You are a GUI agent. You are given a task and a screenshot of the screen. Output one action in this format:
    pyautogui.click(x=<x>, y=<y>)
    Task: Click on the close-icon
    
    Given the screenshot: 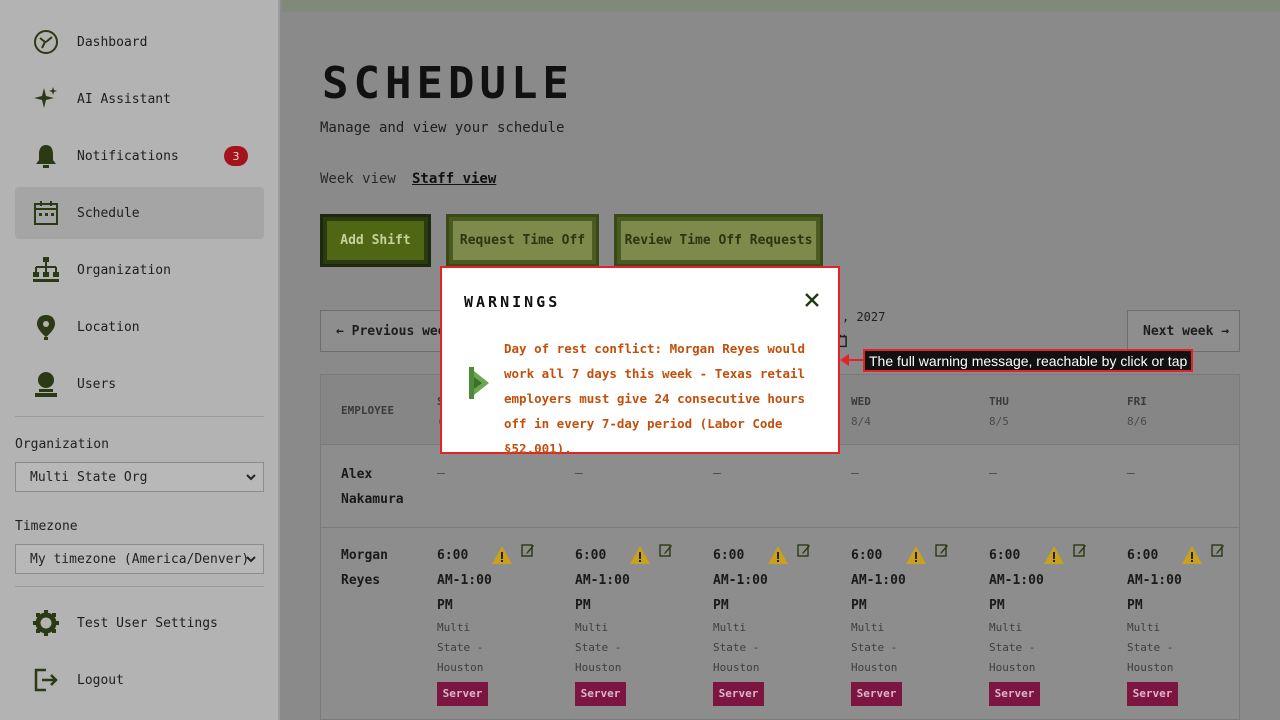 What is the action you would take?
    pyautogui.click(x=812, y=300)
    